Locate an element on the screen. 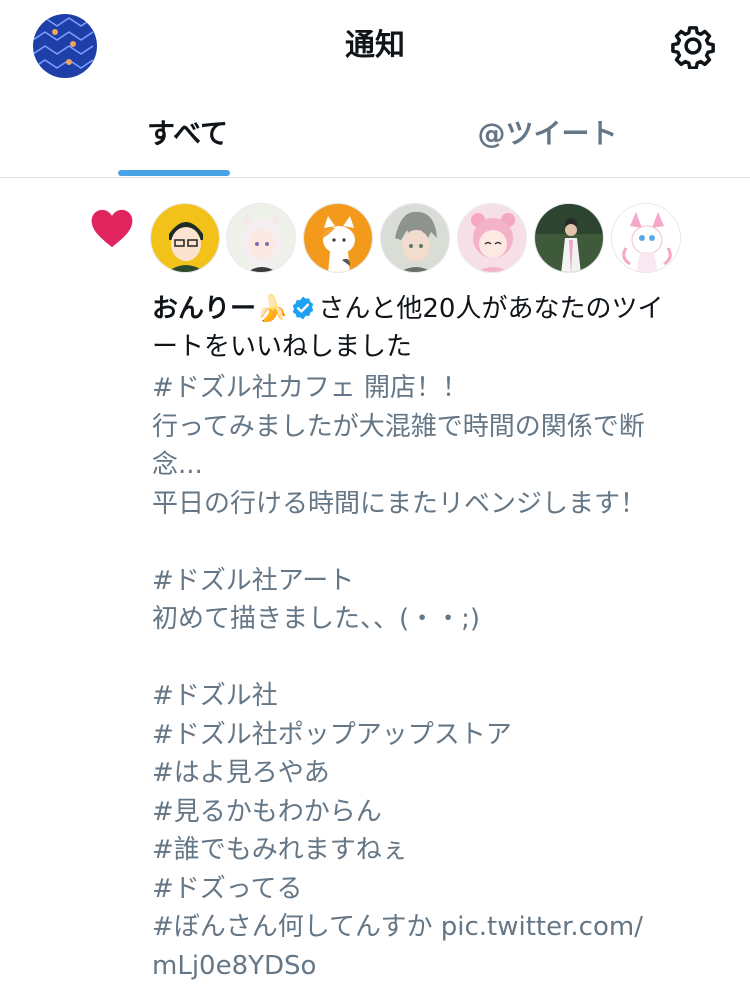 This screenshot has width=750, height=1005. liker-name: おんりー🍌 is located at coordinates (220, 309).